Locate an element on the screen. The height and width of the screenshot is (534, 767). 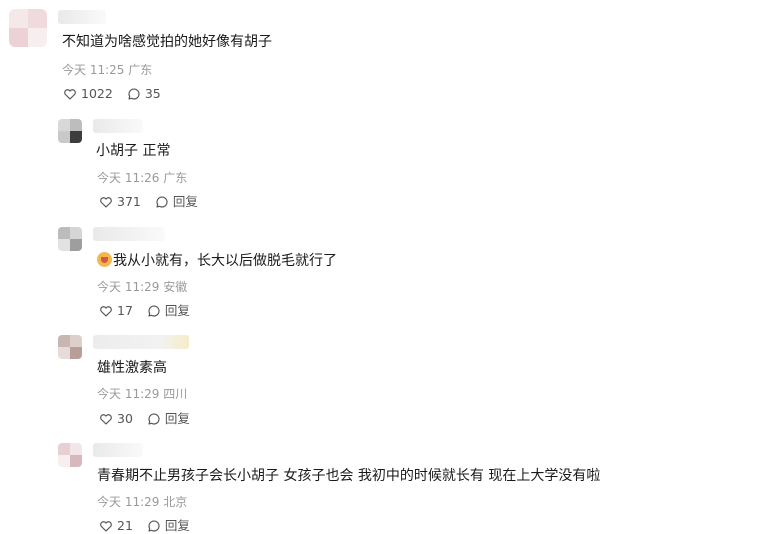
like-button: 17 is located at coordinates (116, 311).